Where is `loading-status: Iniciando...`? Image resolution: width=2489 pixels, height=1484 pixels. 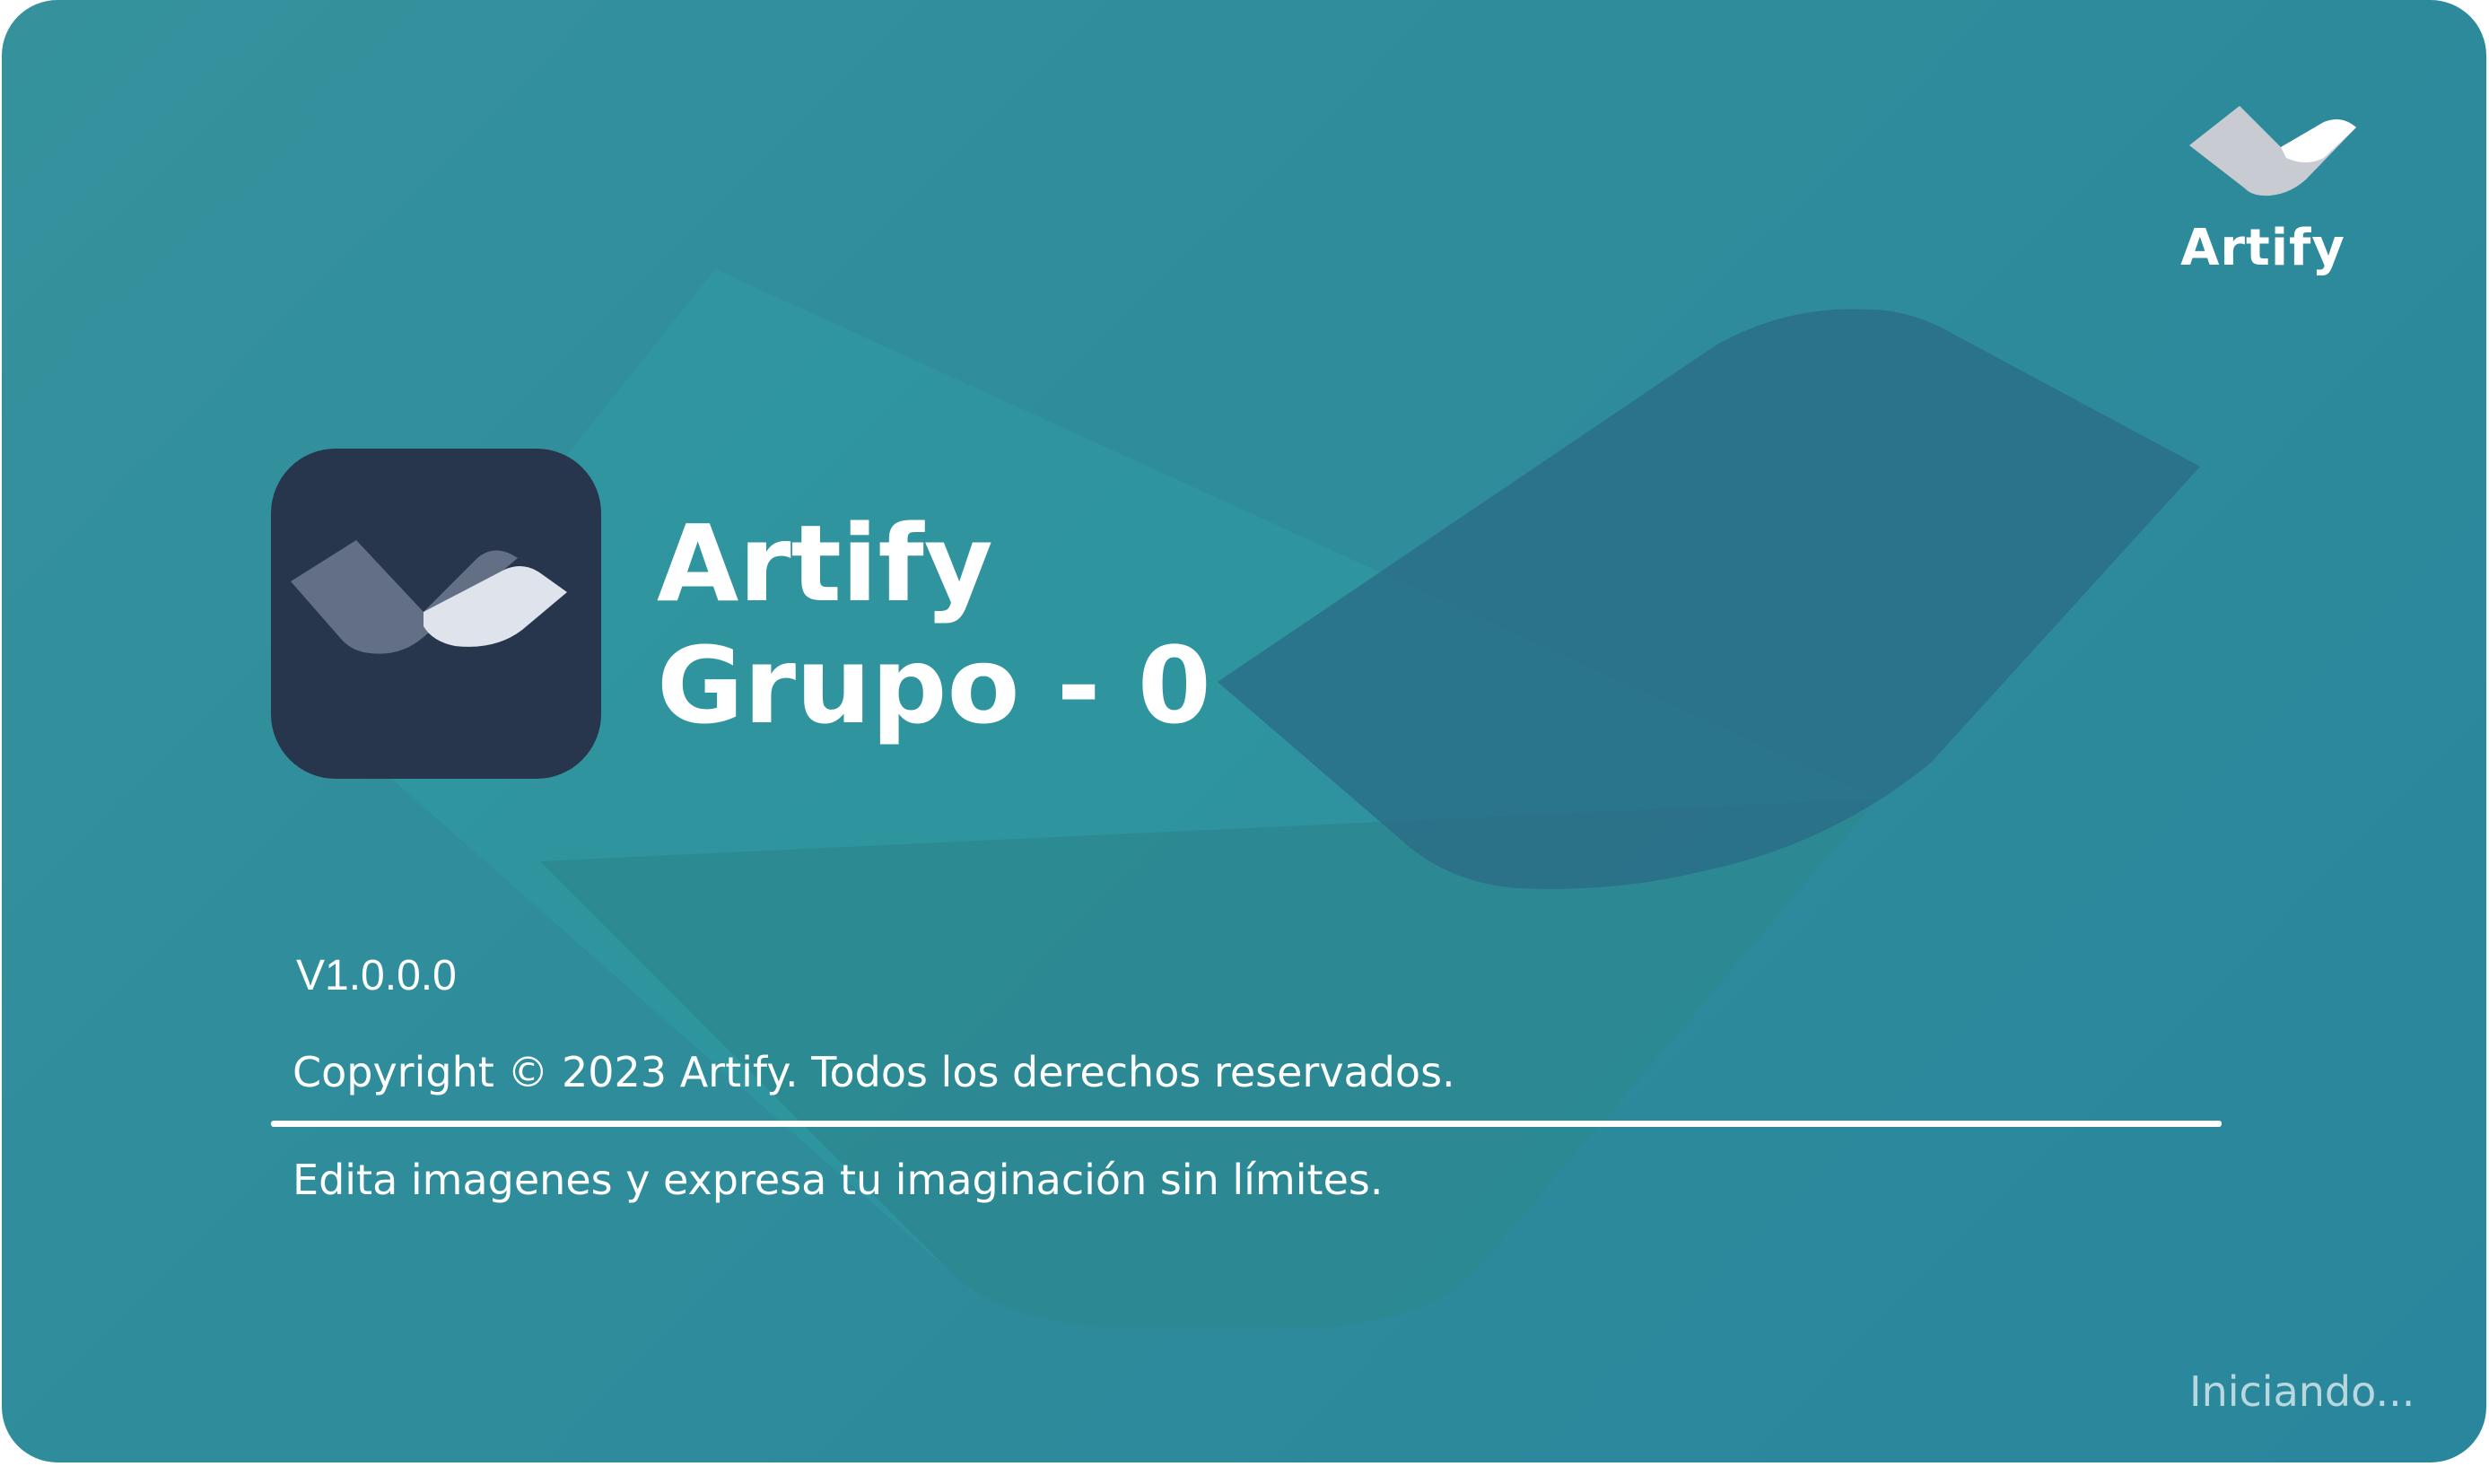 loading-status: Iniciando... is located at coordinates (2302, 1391).